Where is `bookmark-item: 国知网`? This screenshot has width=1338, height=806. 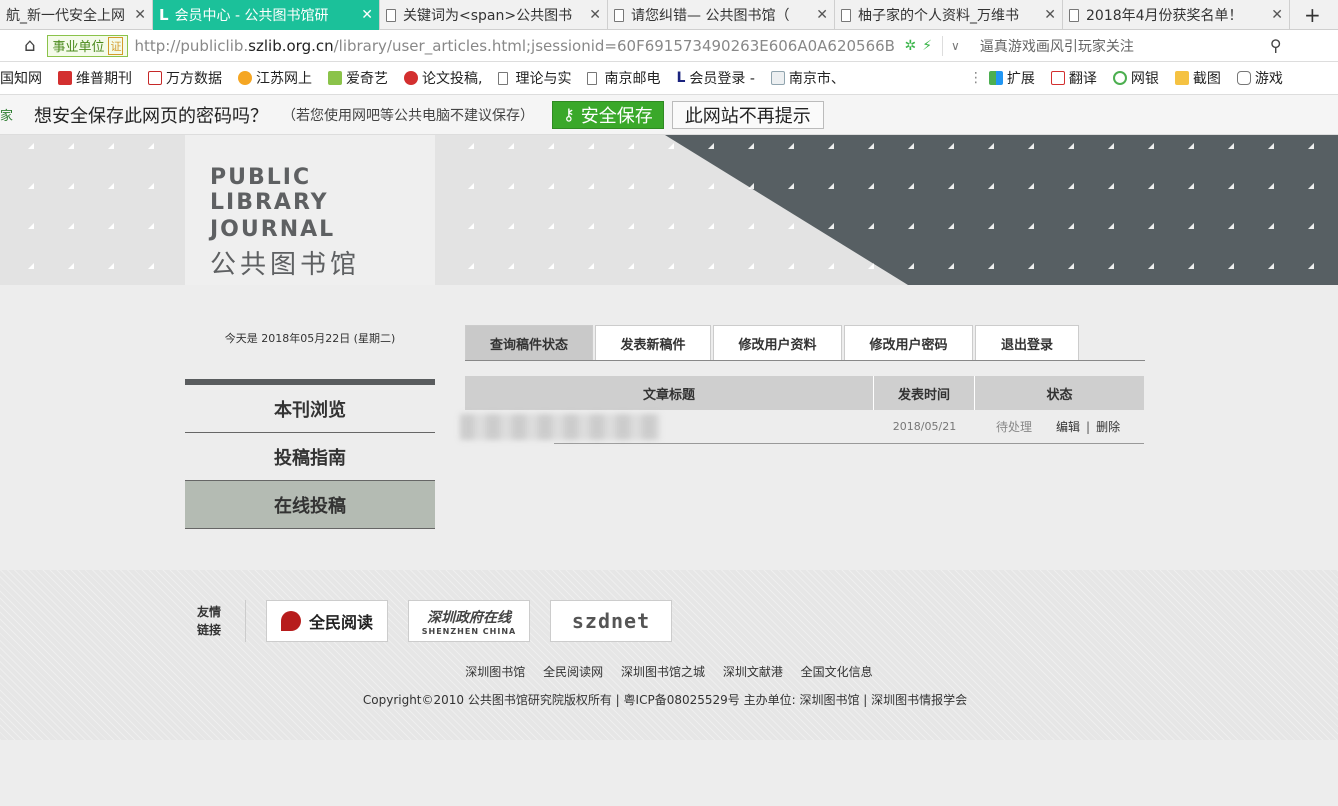 bookmark-item: 国知网 is located at coordinates (21, 78).